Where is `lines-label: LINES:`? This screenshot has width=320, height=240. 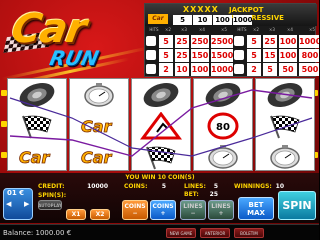
lines-label: LINES: is located at coordinates (195, 186).